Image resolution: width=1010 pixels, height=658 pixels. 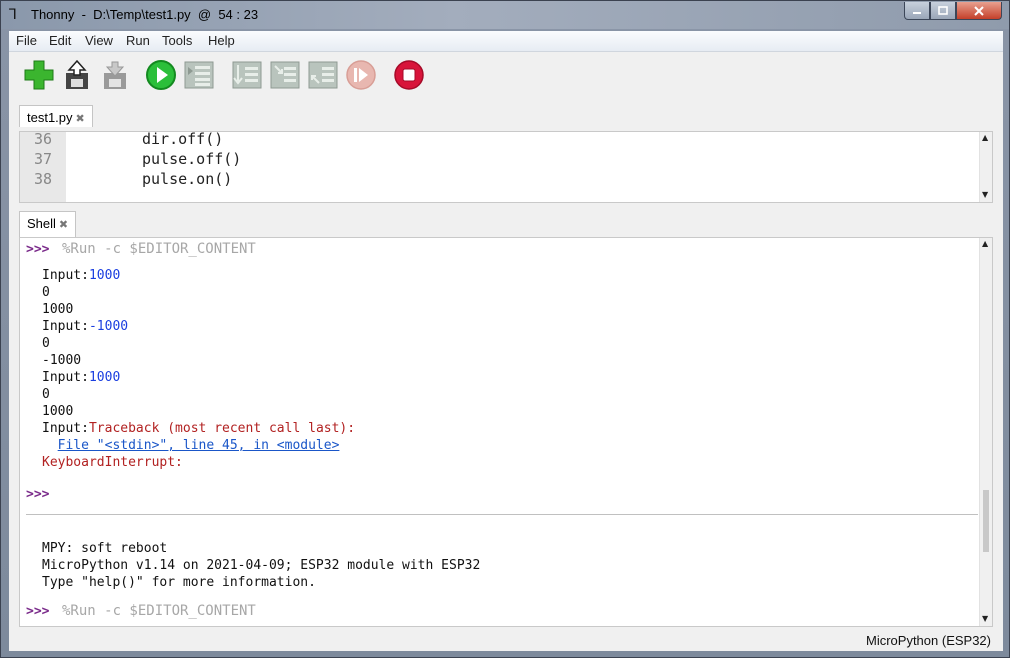 I want to click on shell-output-line: Input:Traceback (most recent call last):, so click(x=198, y=428).